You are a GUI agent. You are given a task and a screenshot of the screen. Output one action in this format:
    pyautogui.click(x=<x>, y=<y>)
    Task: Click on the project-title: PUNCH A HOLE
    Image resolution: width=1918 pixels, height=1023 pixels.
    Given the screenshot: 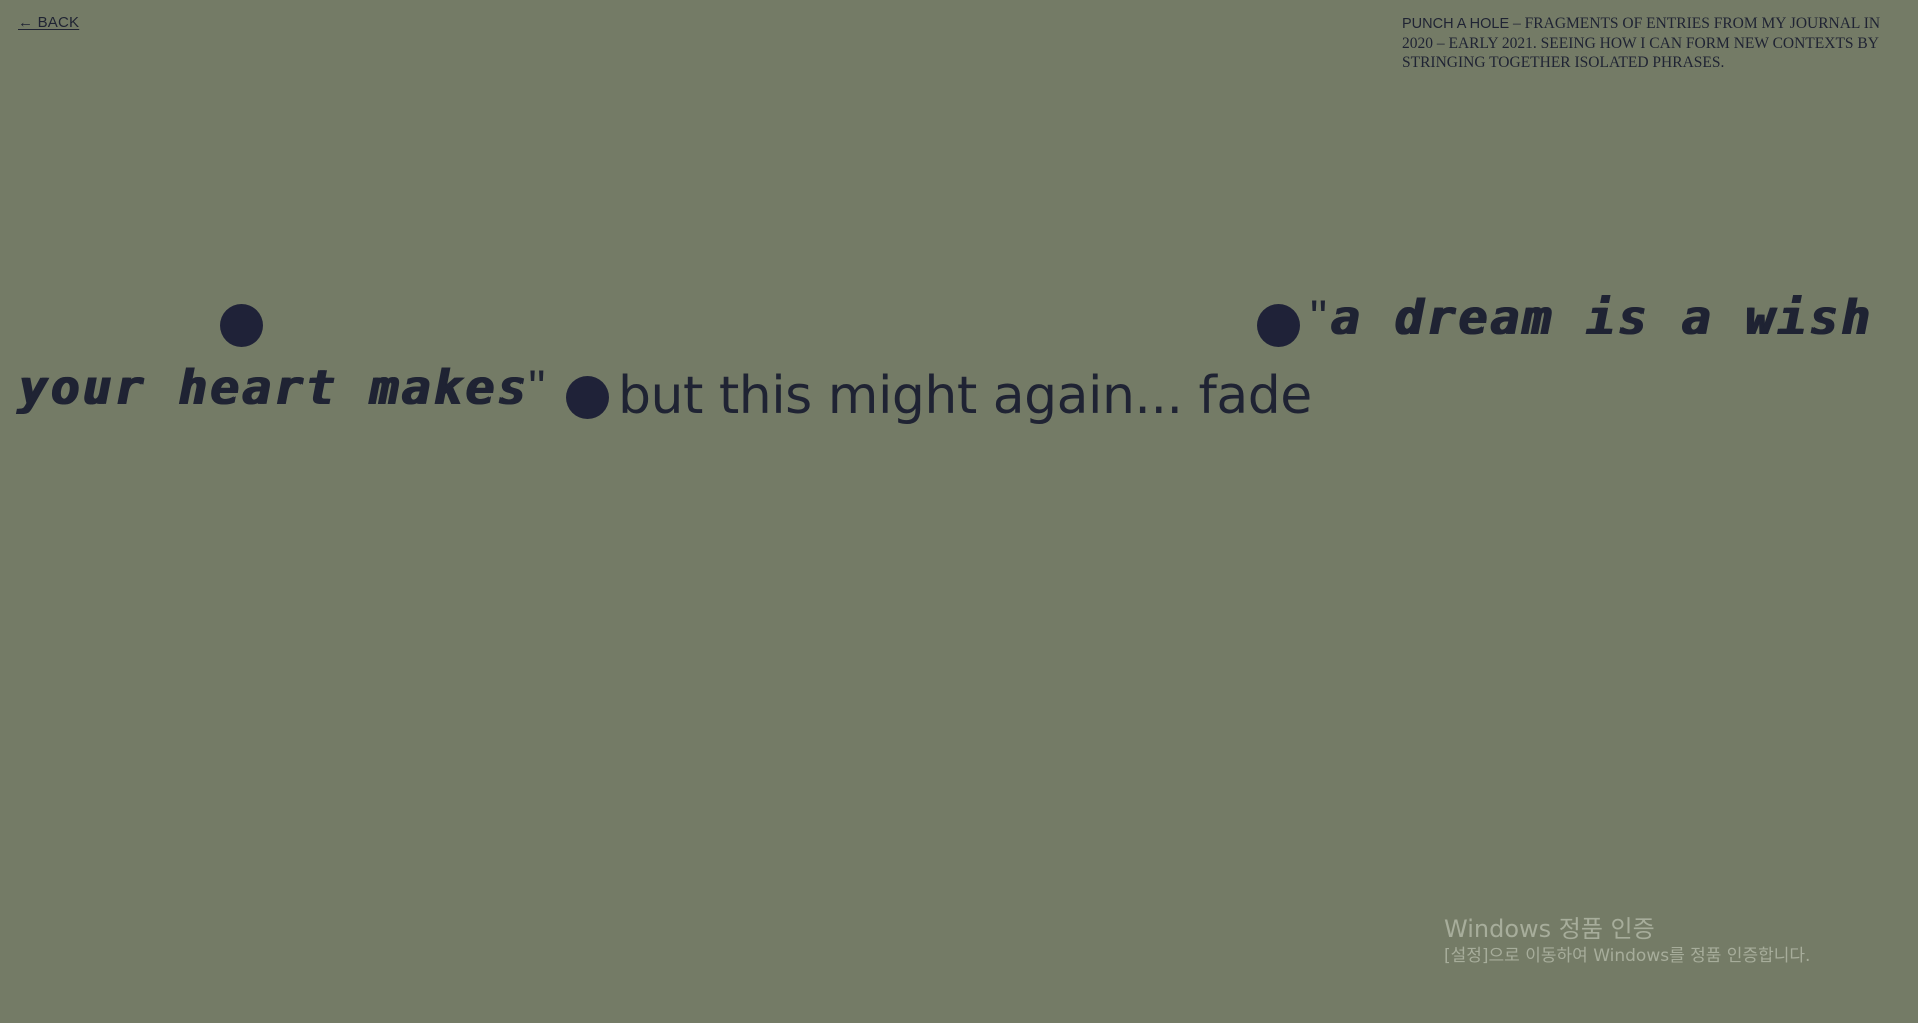 What is the action you would take?
    pyautogui.click(x=1456, y=24)
    